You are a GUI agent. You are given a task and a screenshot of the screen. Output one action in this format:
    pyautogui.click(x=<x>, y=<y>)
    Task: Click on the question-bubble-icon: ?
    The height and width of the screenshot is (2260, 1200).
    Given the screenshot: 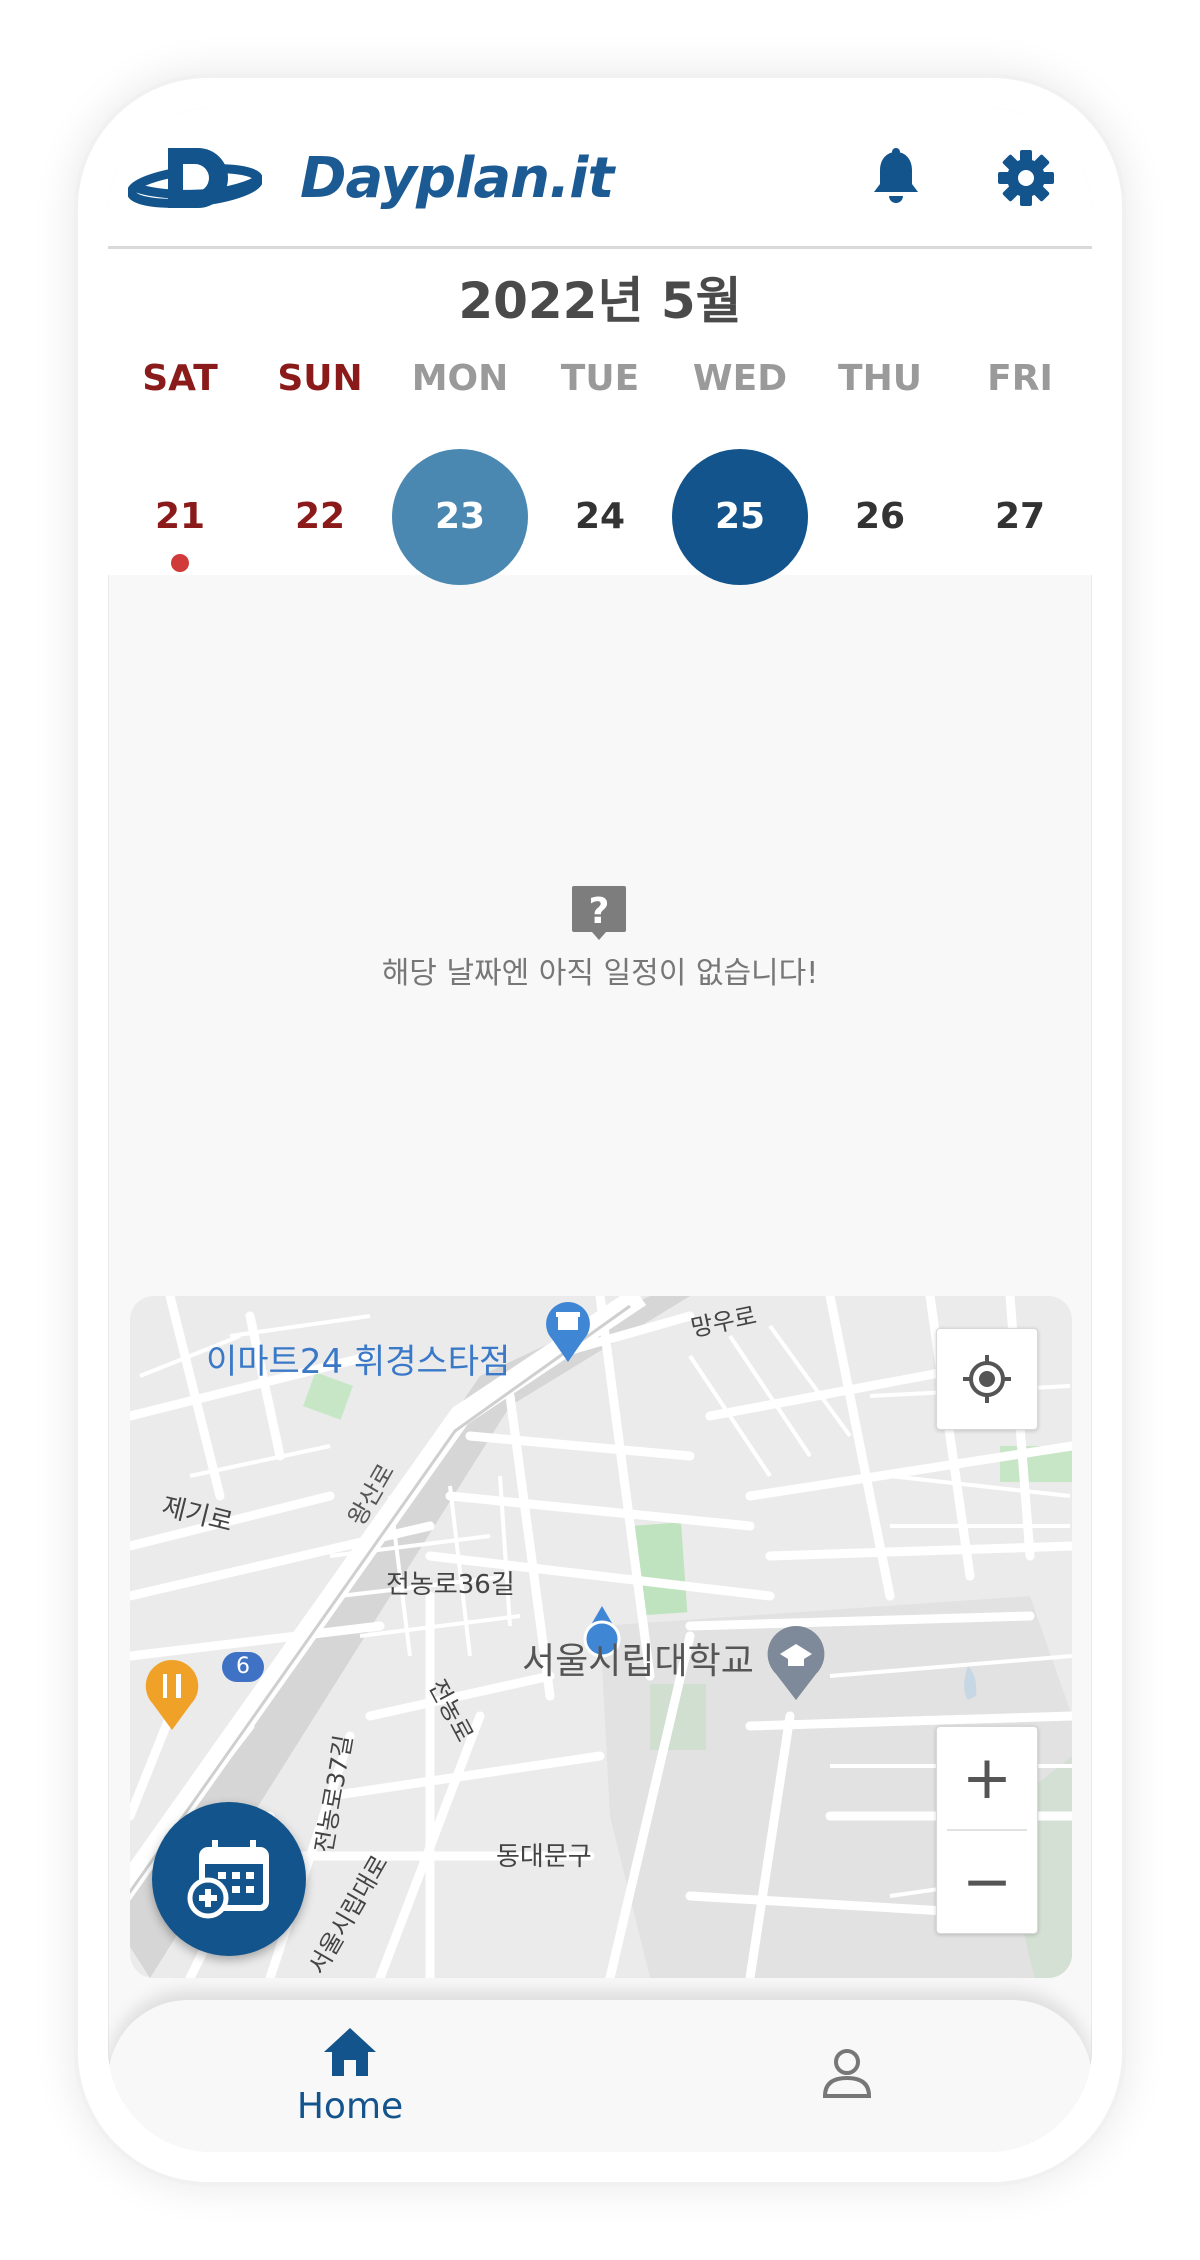 What is the action you would take?
    pyautogui.click(x=599, y=913)
    